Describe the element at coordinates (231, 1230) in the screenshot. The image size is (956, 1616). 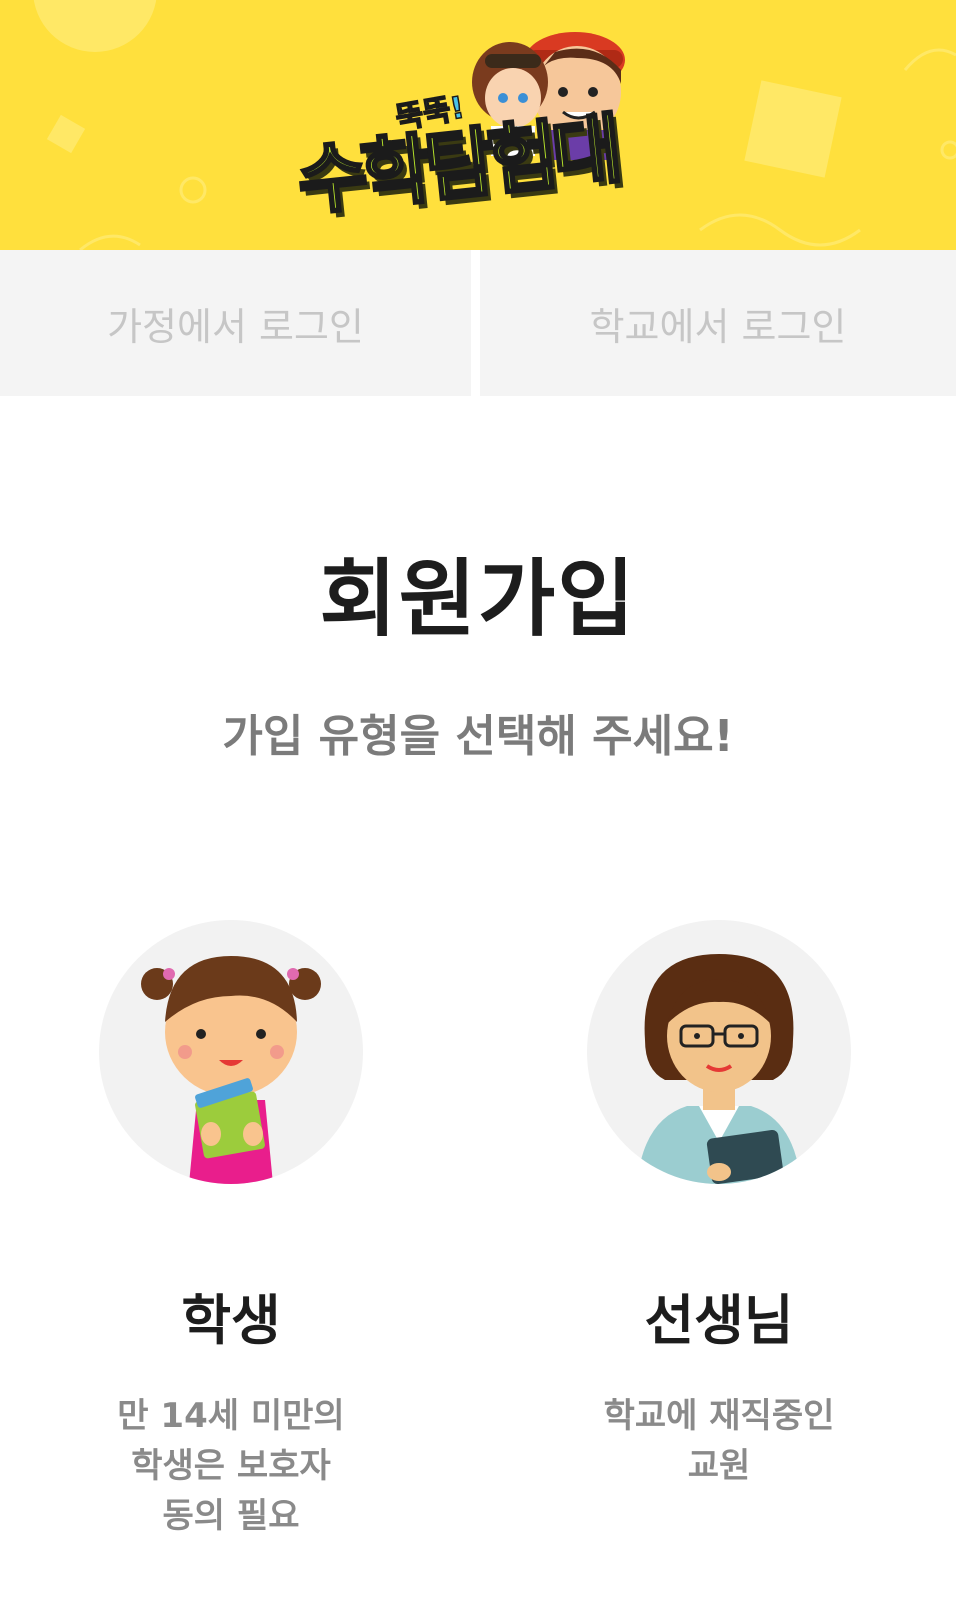
I see `student-signup-button: 학생 만 14세 미만의 학생은 보호자 동의 필요` at that location.